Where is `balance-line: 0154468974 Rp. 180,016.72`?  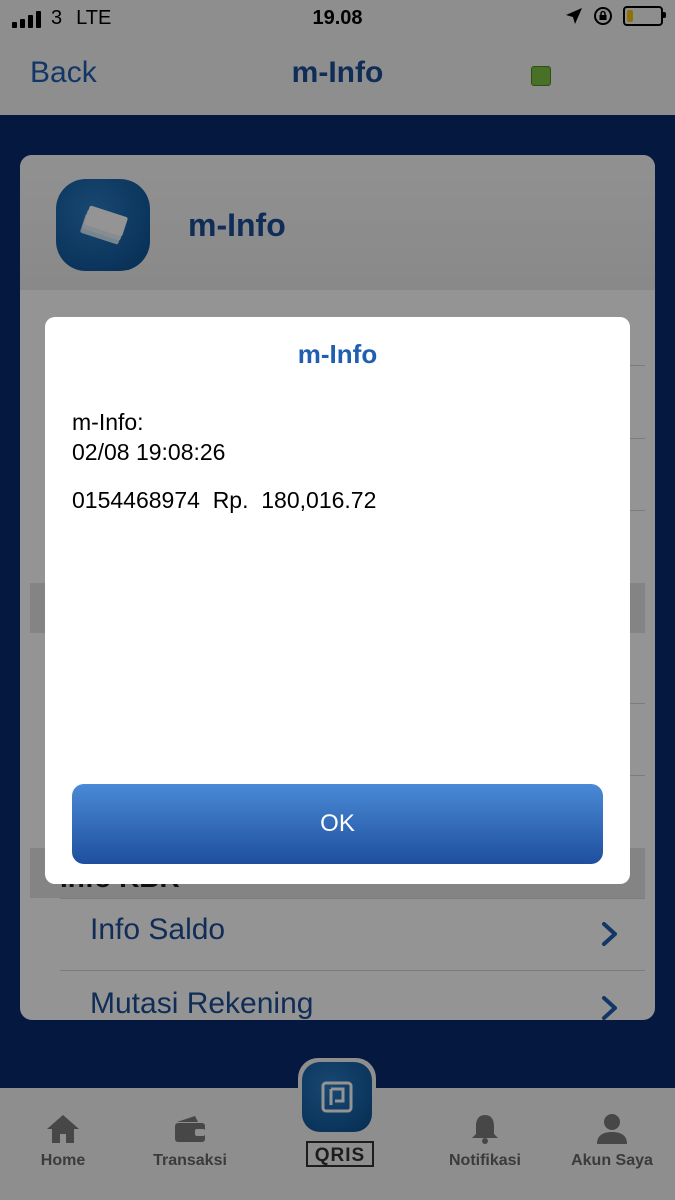 balance-line: 0154468974 Rp. 180,016.72 is located at coordinates (224, 500).